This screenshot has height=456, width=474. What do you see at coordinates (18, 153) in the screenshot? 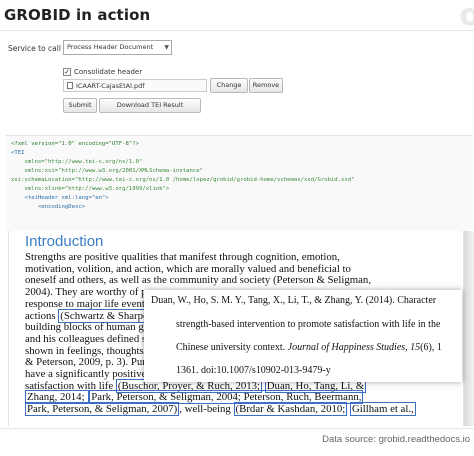
I see `xml-line: <TEI` at bounding box center [18, 153].